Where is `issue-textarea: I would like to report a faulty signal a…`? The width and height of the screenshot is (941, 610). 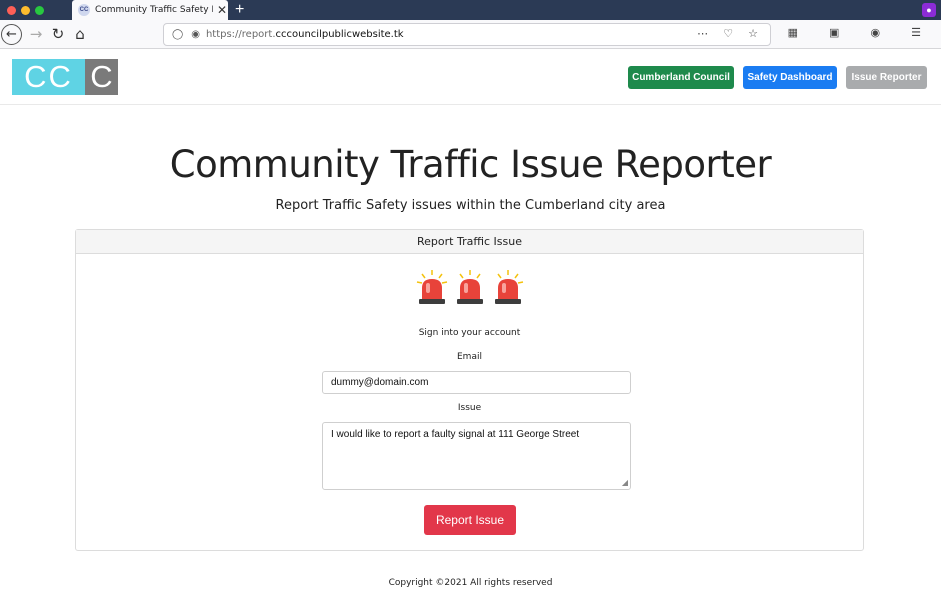 issue-textarea: I would like to report a faulty signal a… is located at coordinates (476, 456).